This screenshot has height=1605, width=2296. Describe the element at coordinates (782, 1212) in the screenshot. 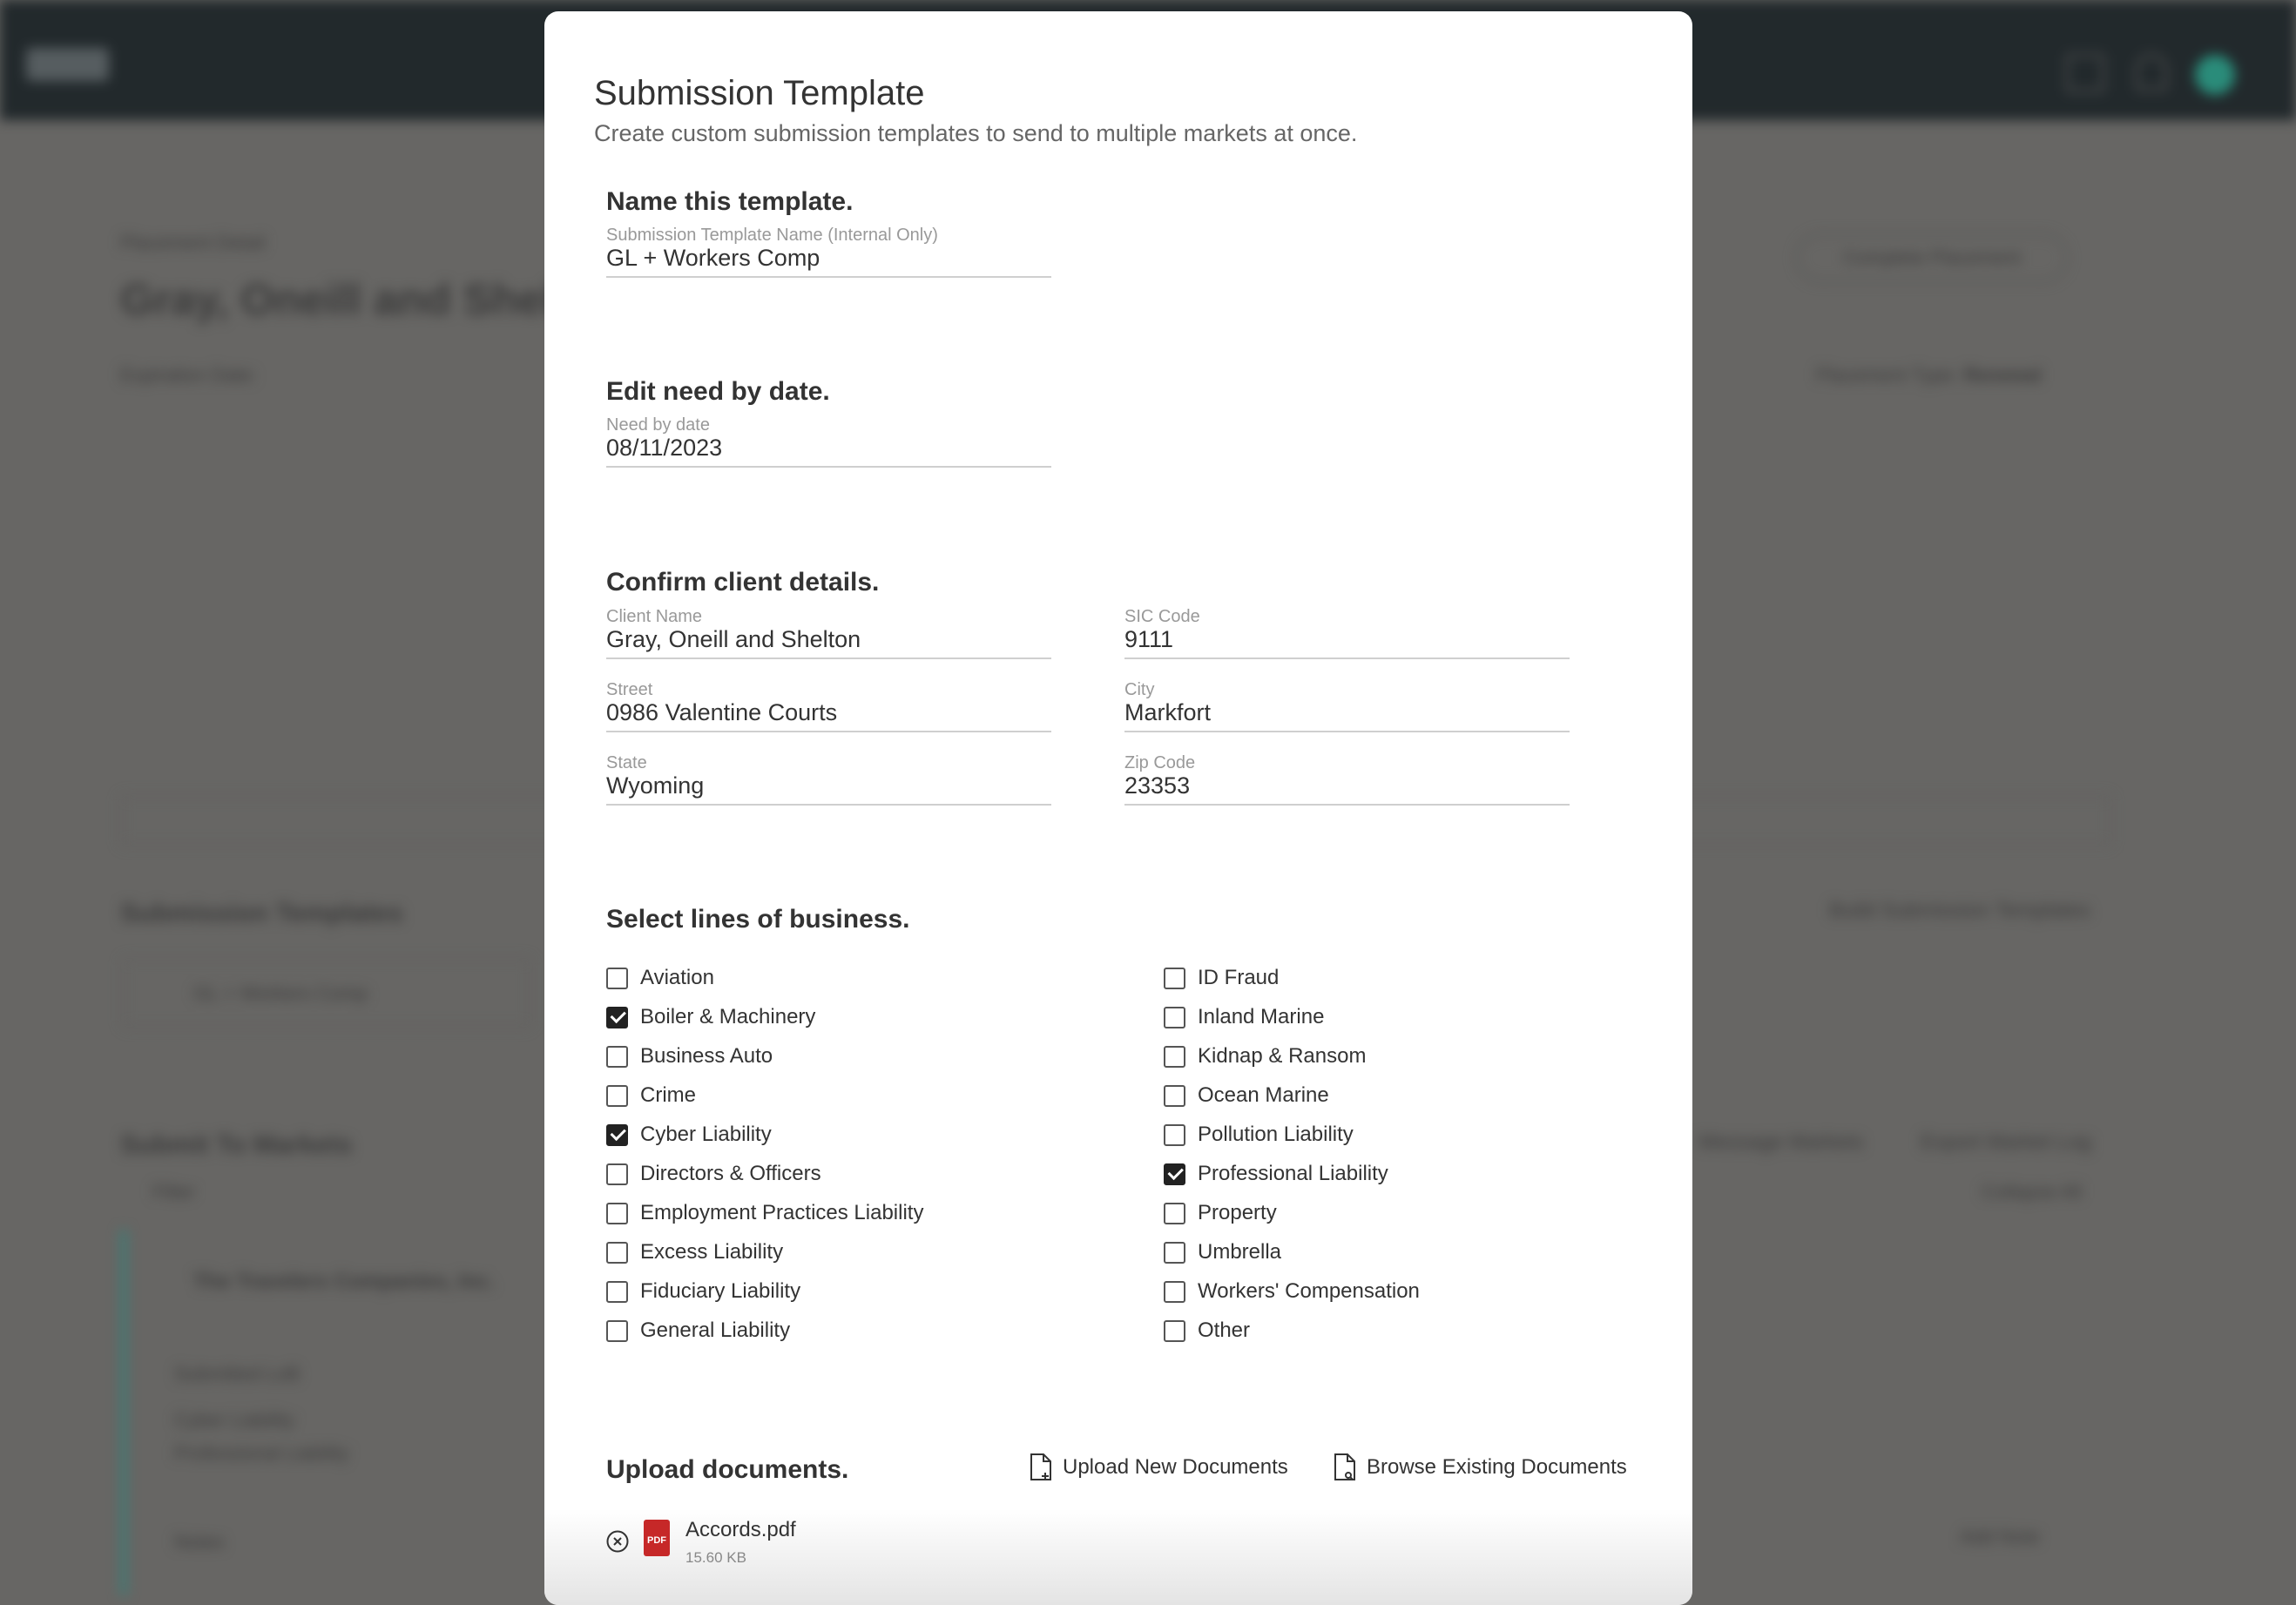

I see `lob-label: Employment Practices Liability` at that location.